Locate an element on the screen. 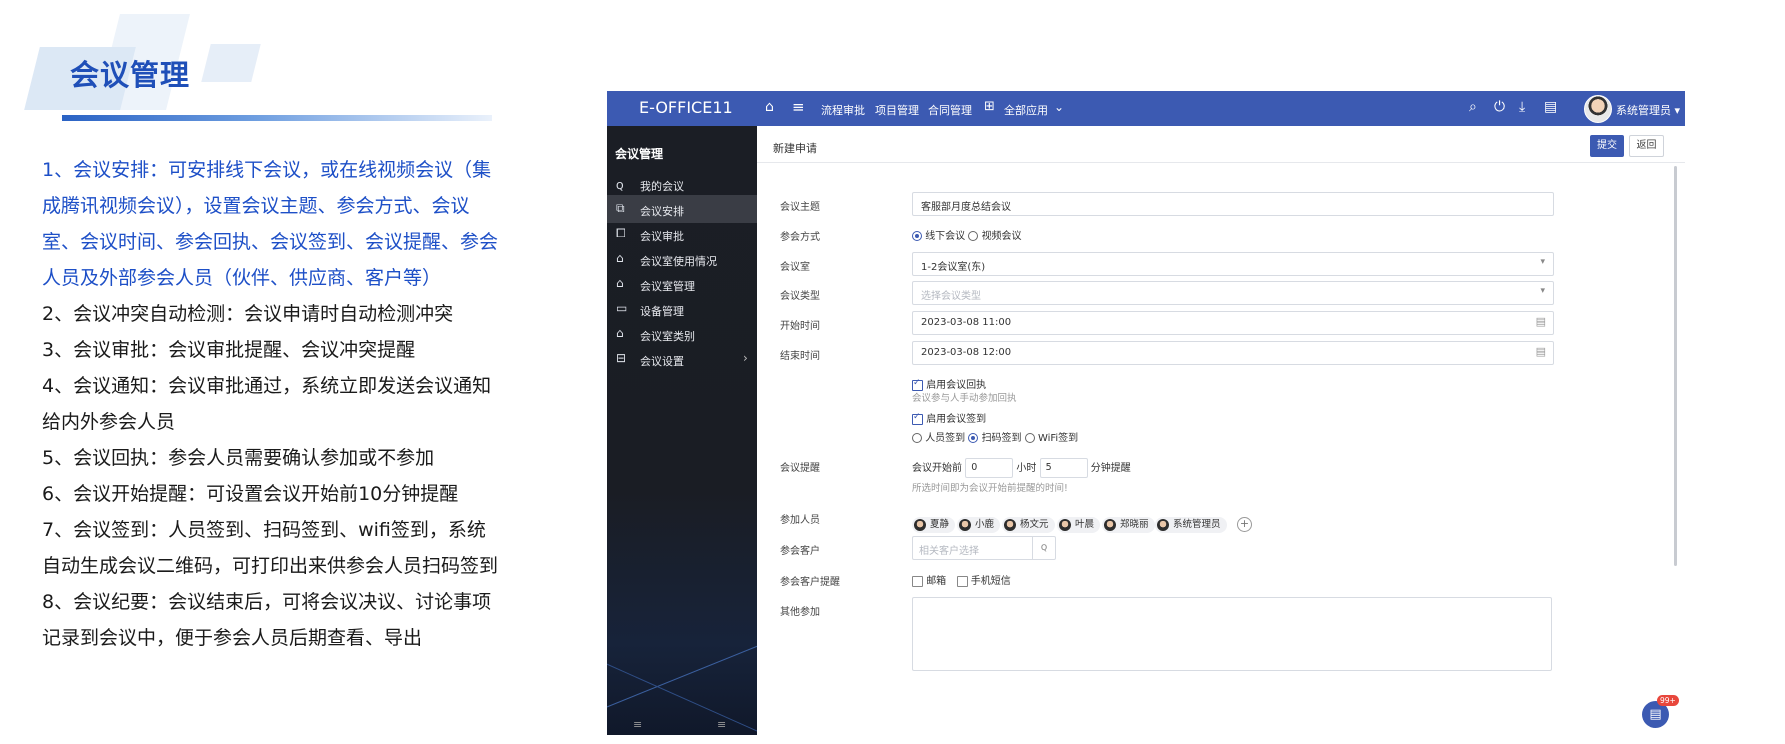 The width and height of the screenshot is (1785, 744). sidebar-item-my-meetings: ꞯ 我的会议 is located at coordinates (682, 184).